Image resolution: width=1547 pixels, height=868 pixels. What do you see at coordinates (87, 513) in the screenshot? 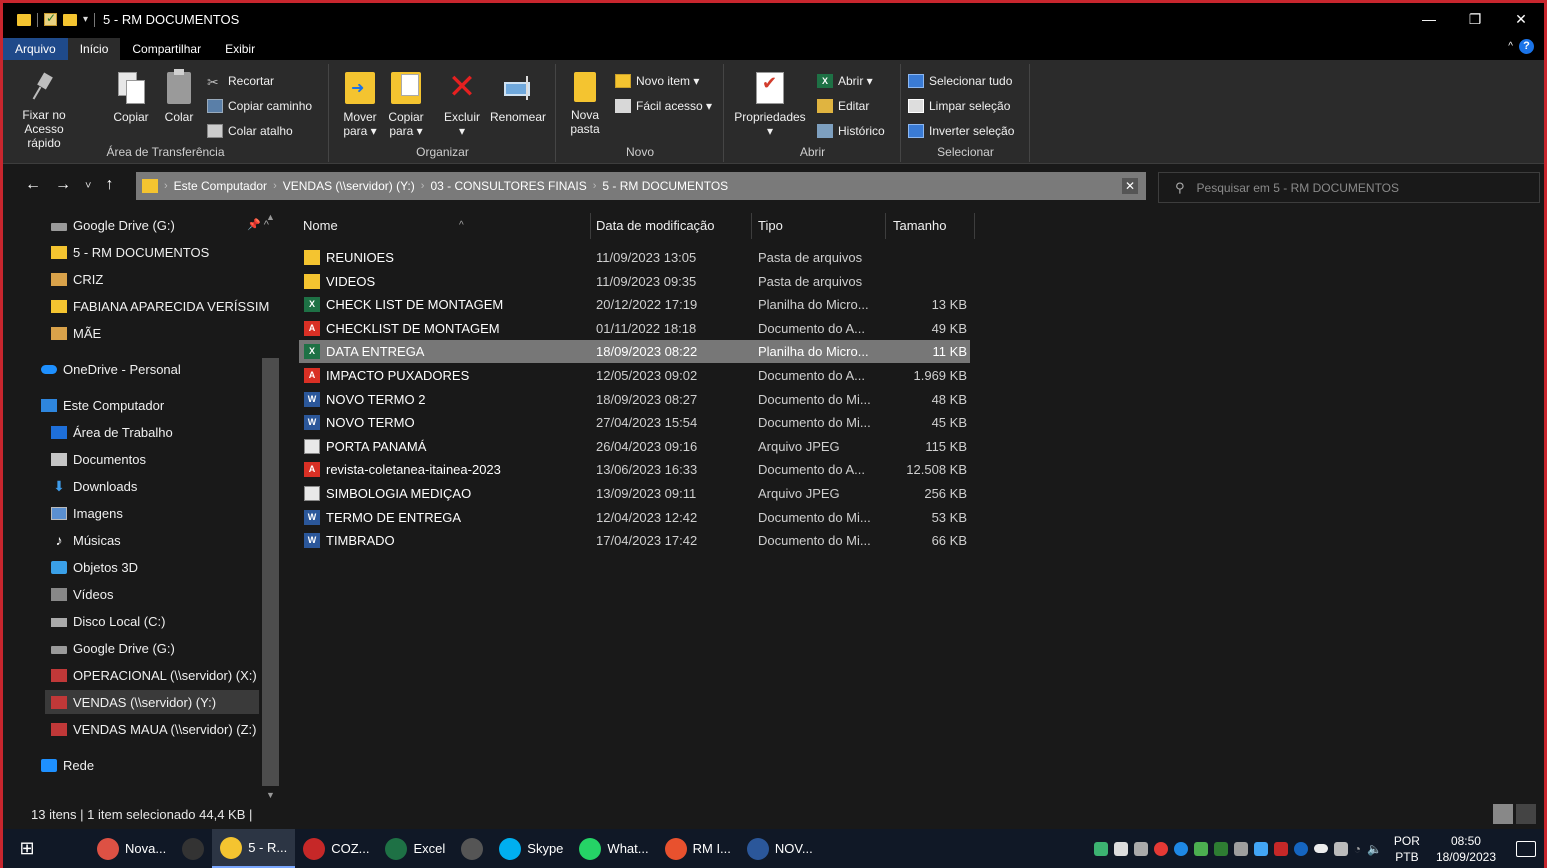
I see `sidebar-item-imagens: Imagens` at bounding box center [87, 513].